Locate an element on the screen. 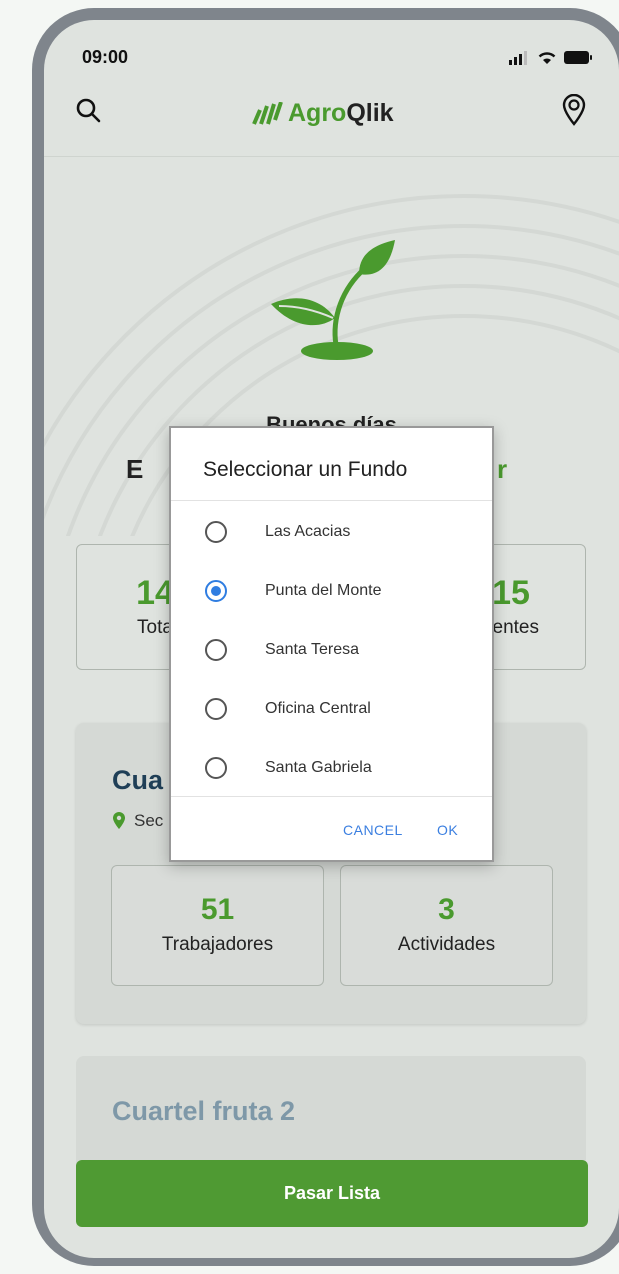 The width and height of the screenshot is (619, 1274). search-icon is located at coordinates (88, 110).